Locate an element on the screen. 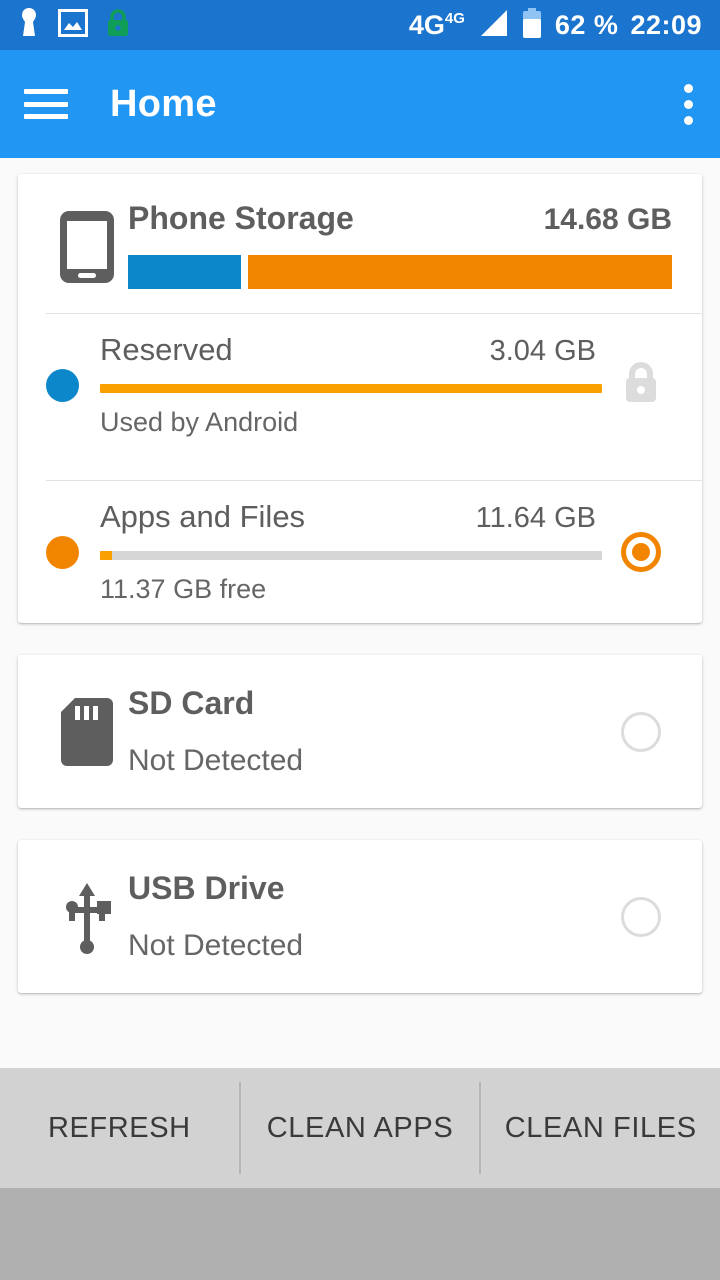 The height and width of the screenshot is (1280, 720). status-bar-system: 4G 4G 62 % 22:09 is located at coordinates (555, 25).